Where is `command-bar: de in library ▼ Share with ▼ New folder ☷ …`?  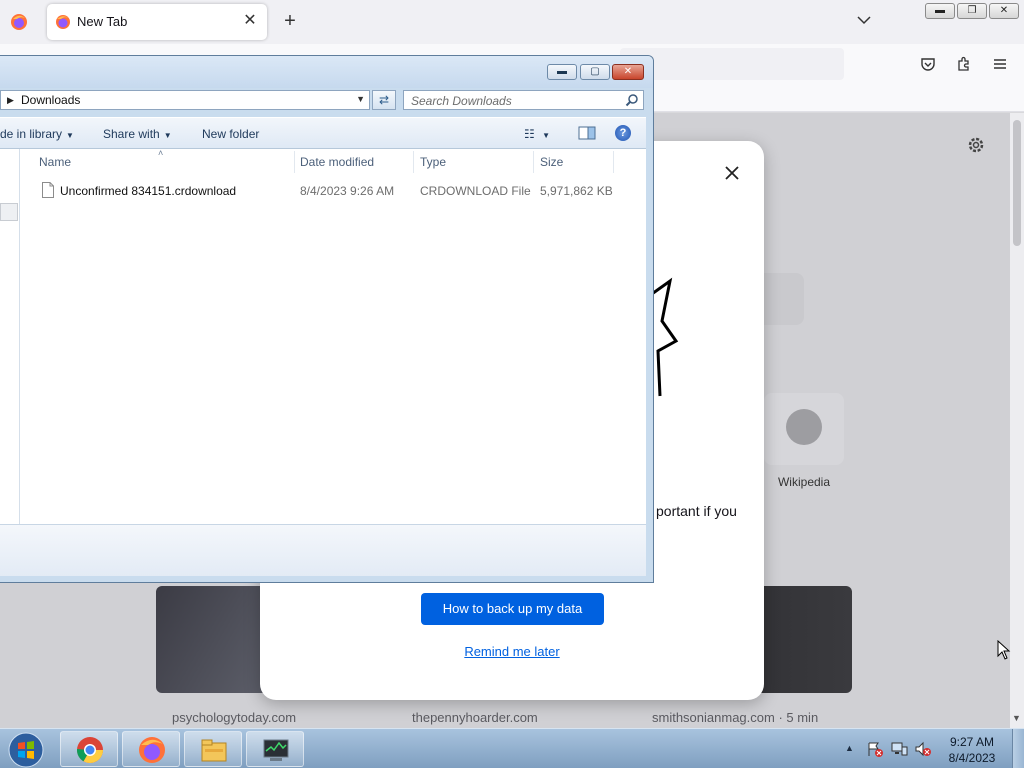 command-bar: de in library ▼ Share with ▼ New folder ☷ … is located at coordinates (323, 133).